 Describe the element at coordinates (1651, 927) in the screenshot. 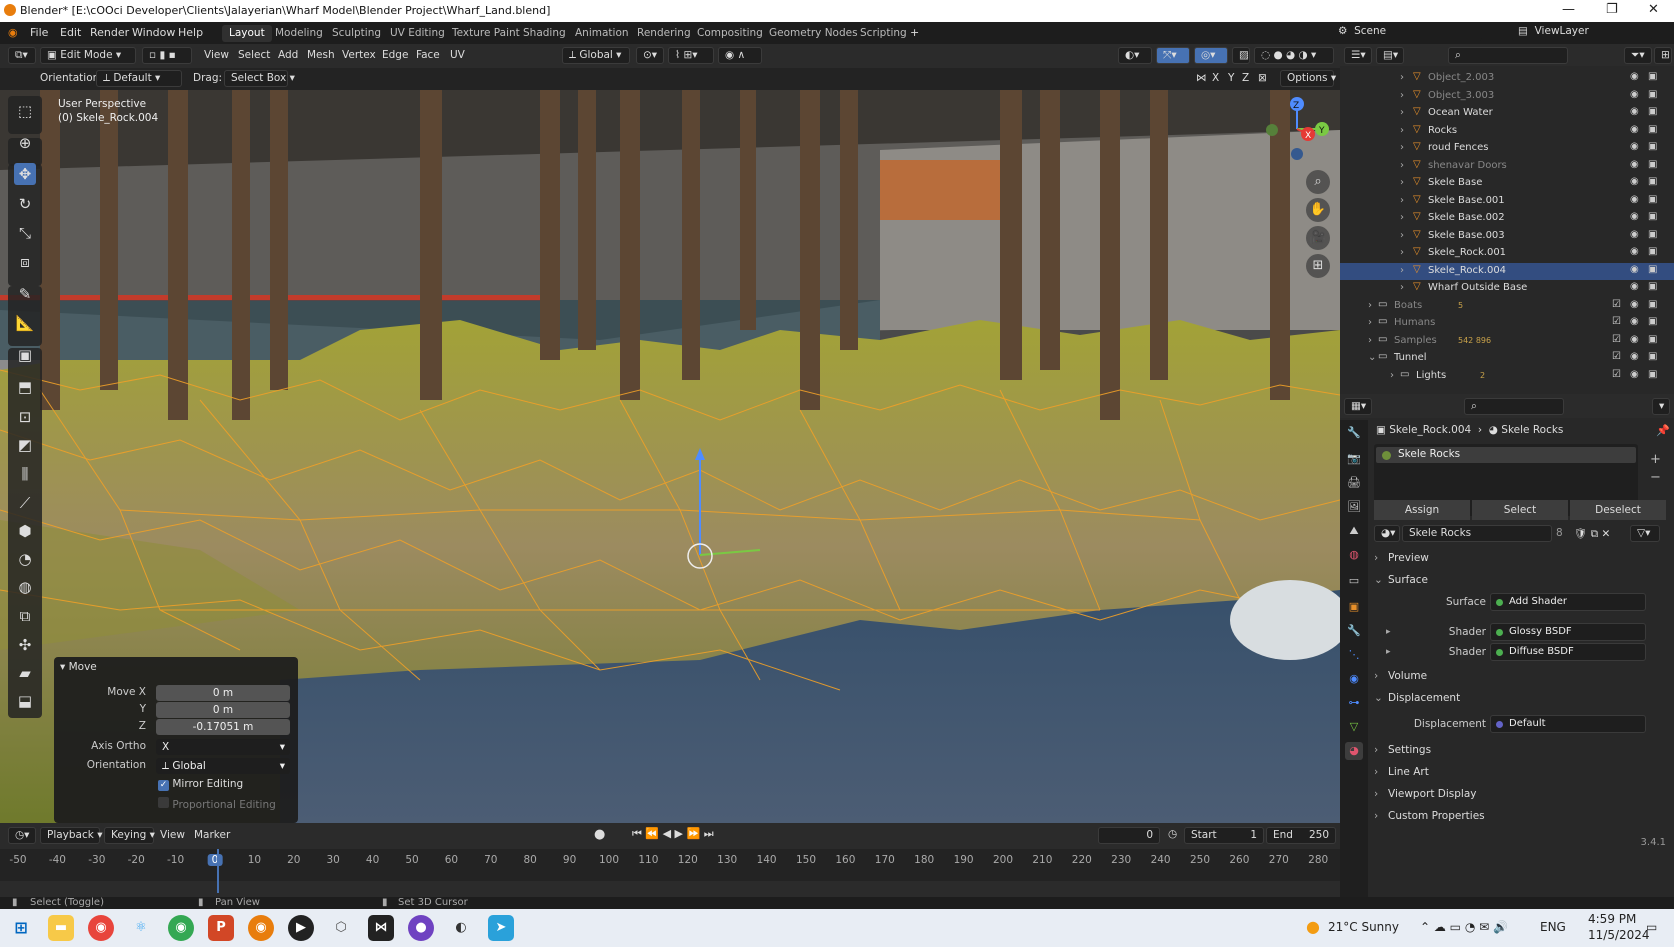

I see `notifications-icon: ▭` at that location.